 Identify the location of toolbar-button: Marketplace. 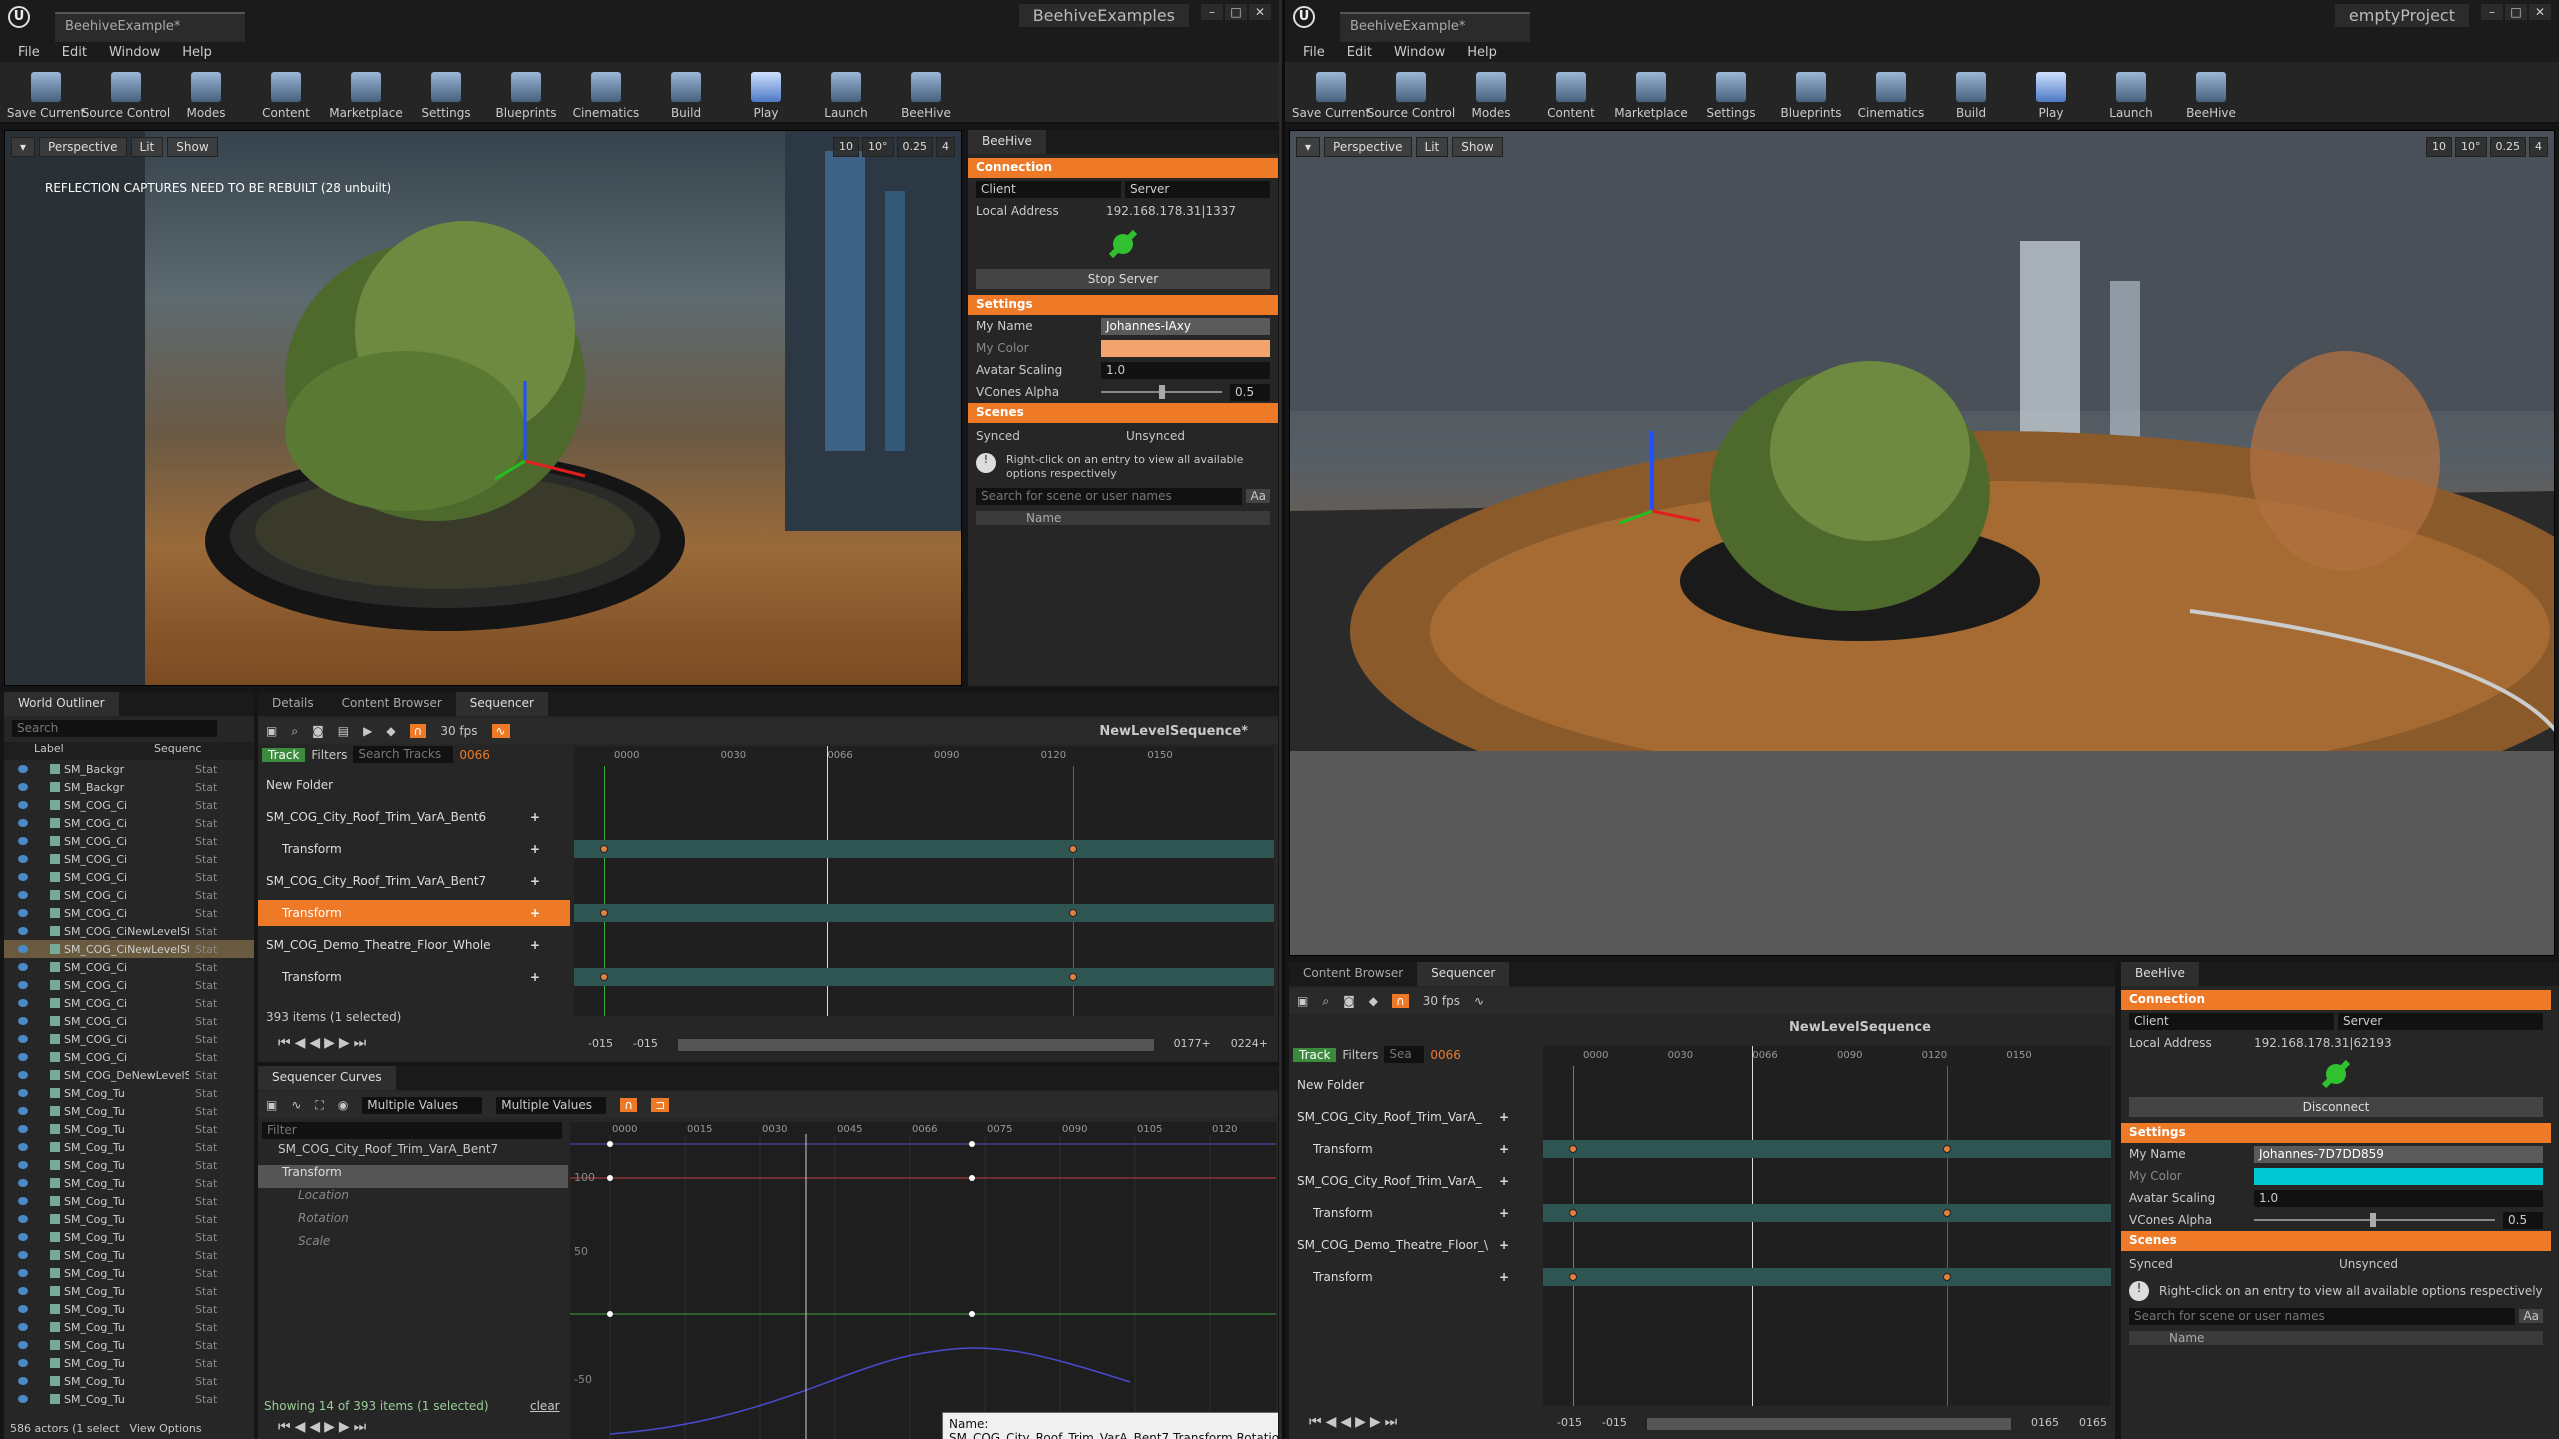
(366, 93).